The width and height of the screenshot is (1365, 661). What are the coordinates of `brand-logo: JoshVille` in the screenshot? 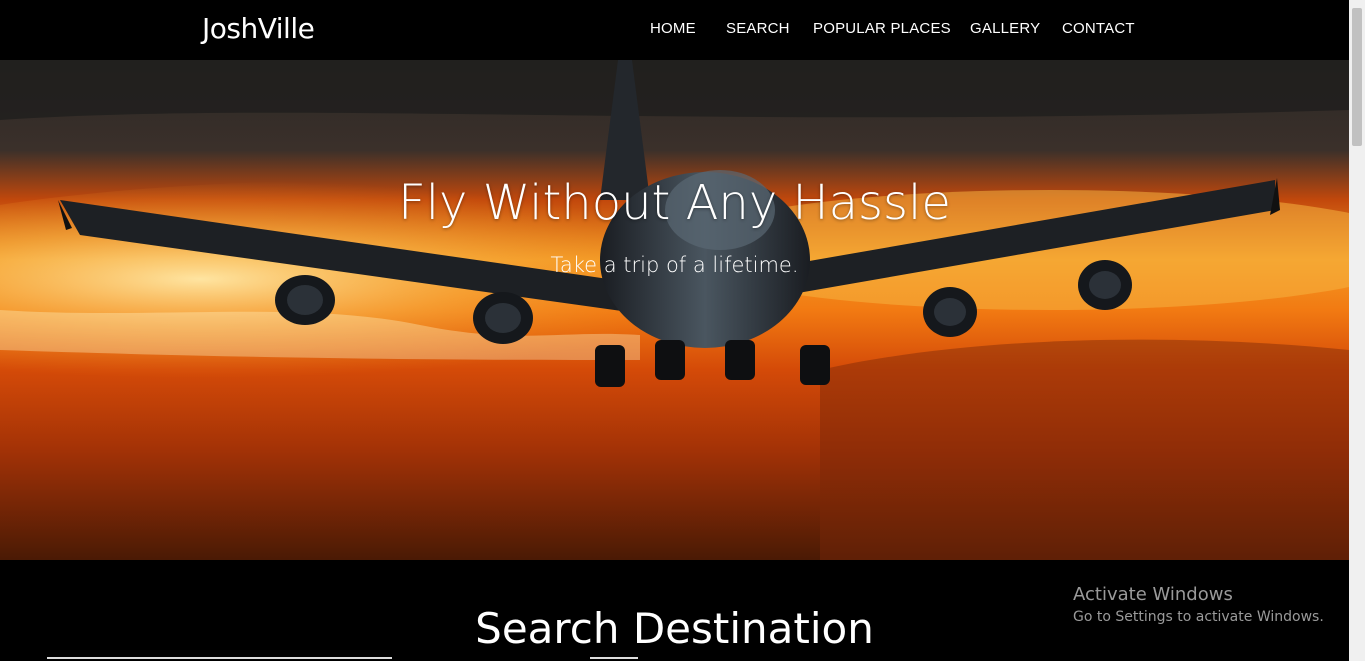 It's located at (258, 28).